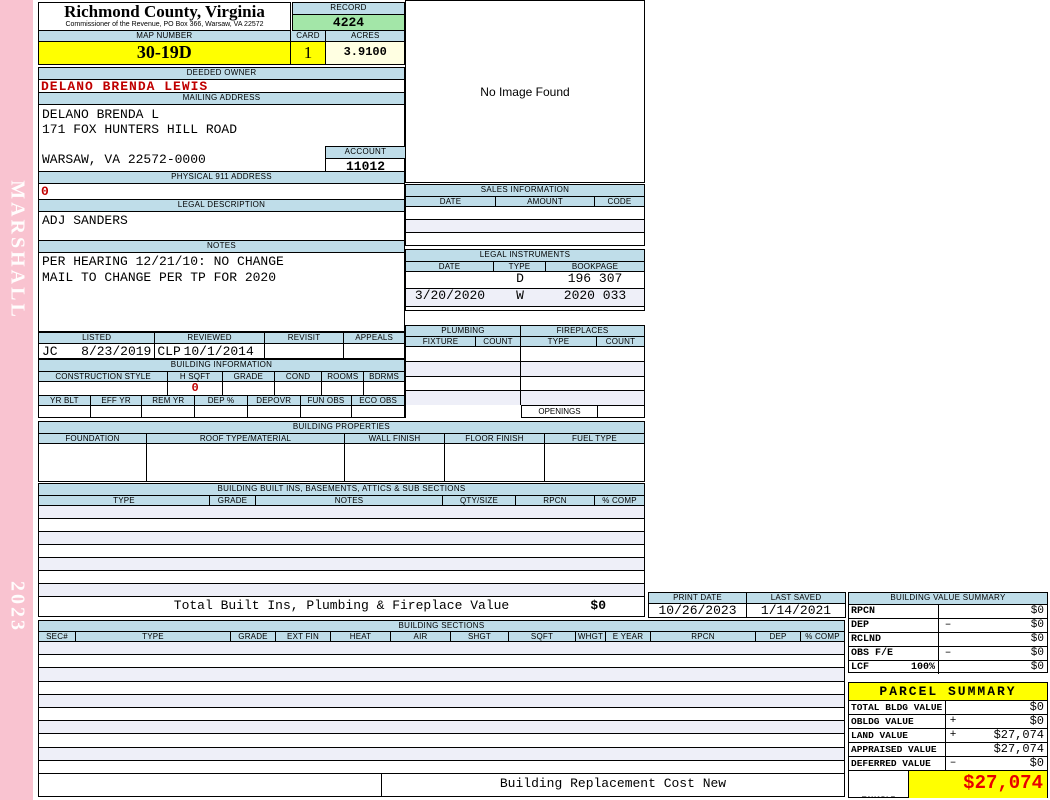 The image size is (1050, 800). What do you see at coordinates (450, 267) in the screenshot?
I see `instrument-date-label: DATE` at bounding box center [450, 267].